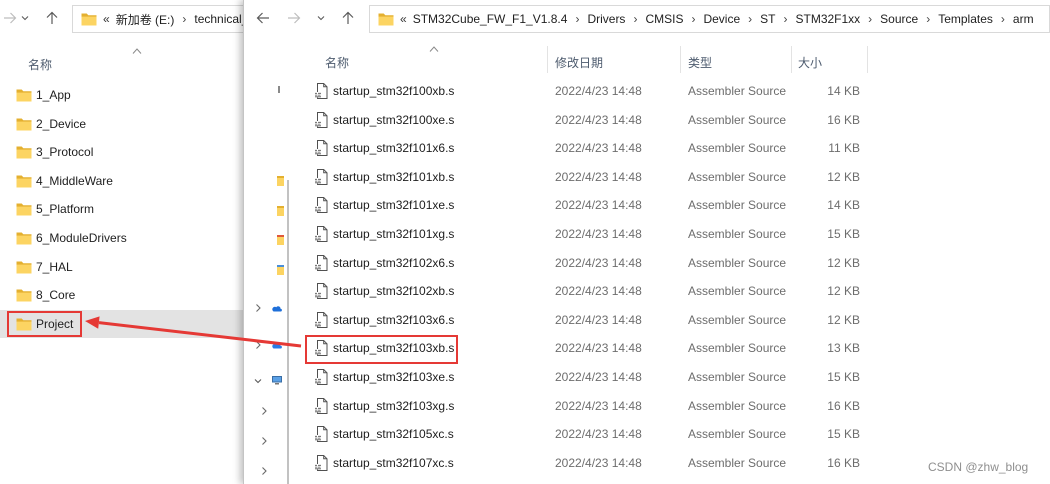 This screenshot has height=484, width=1050. Describe the element at coordinates (721, 19) in the screenshot. I see `breadcrumb-item: Device` at that location.